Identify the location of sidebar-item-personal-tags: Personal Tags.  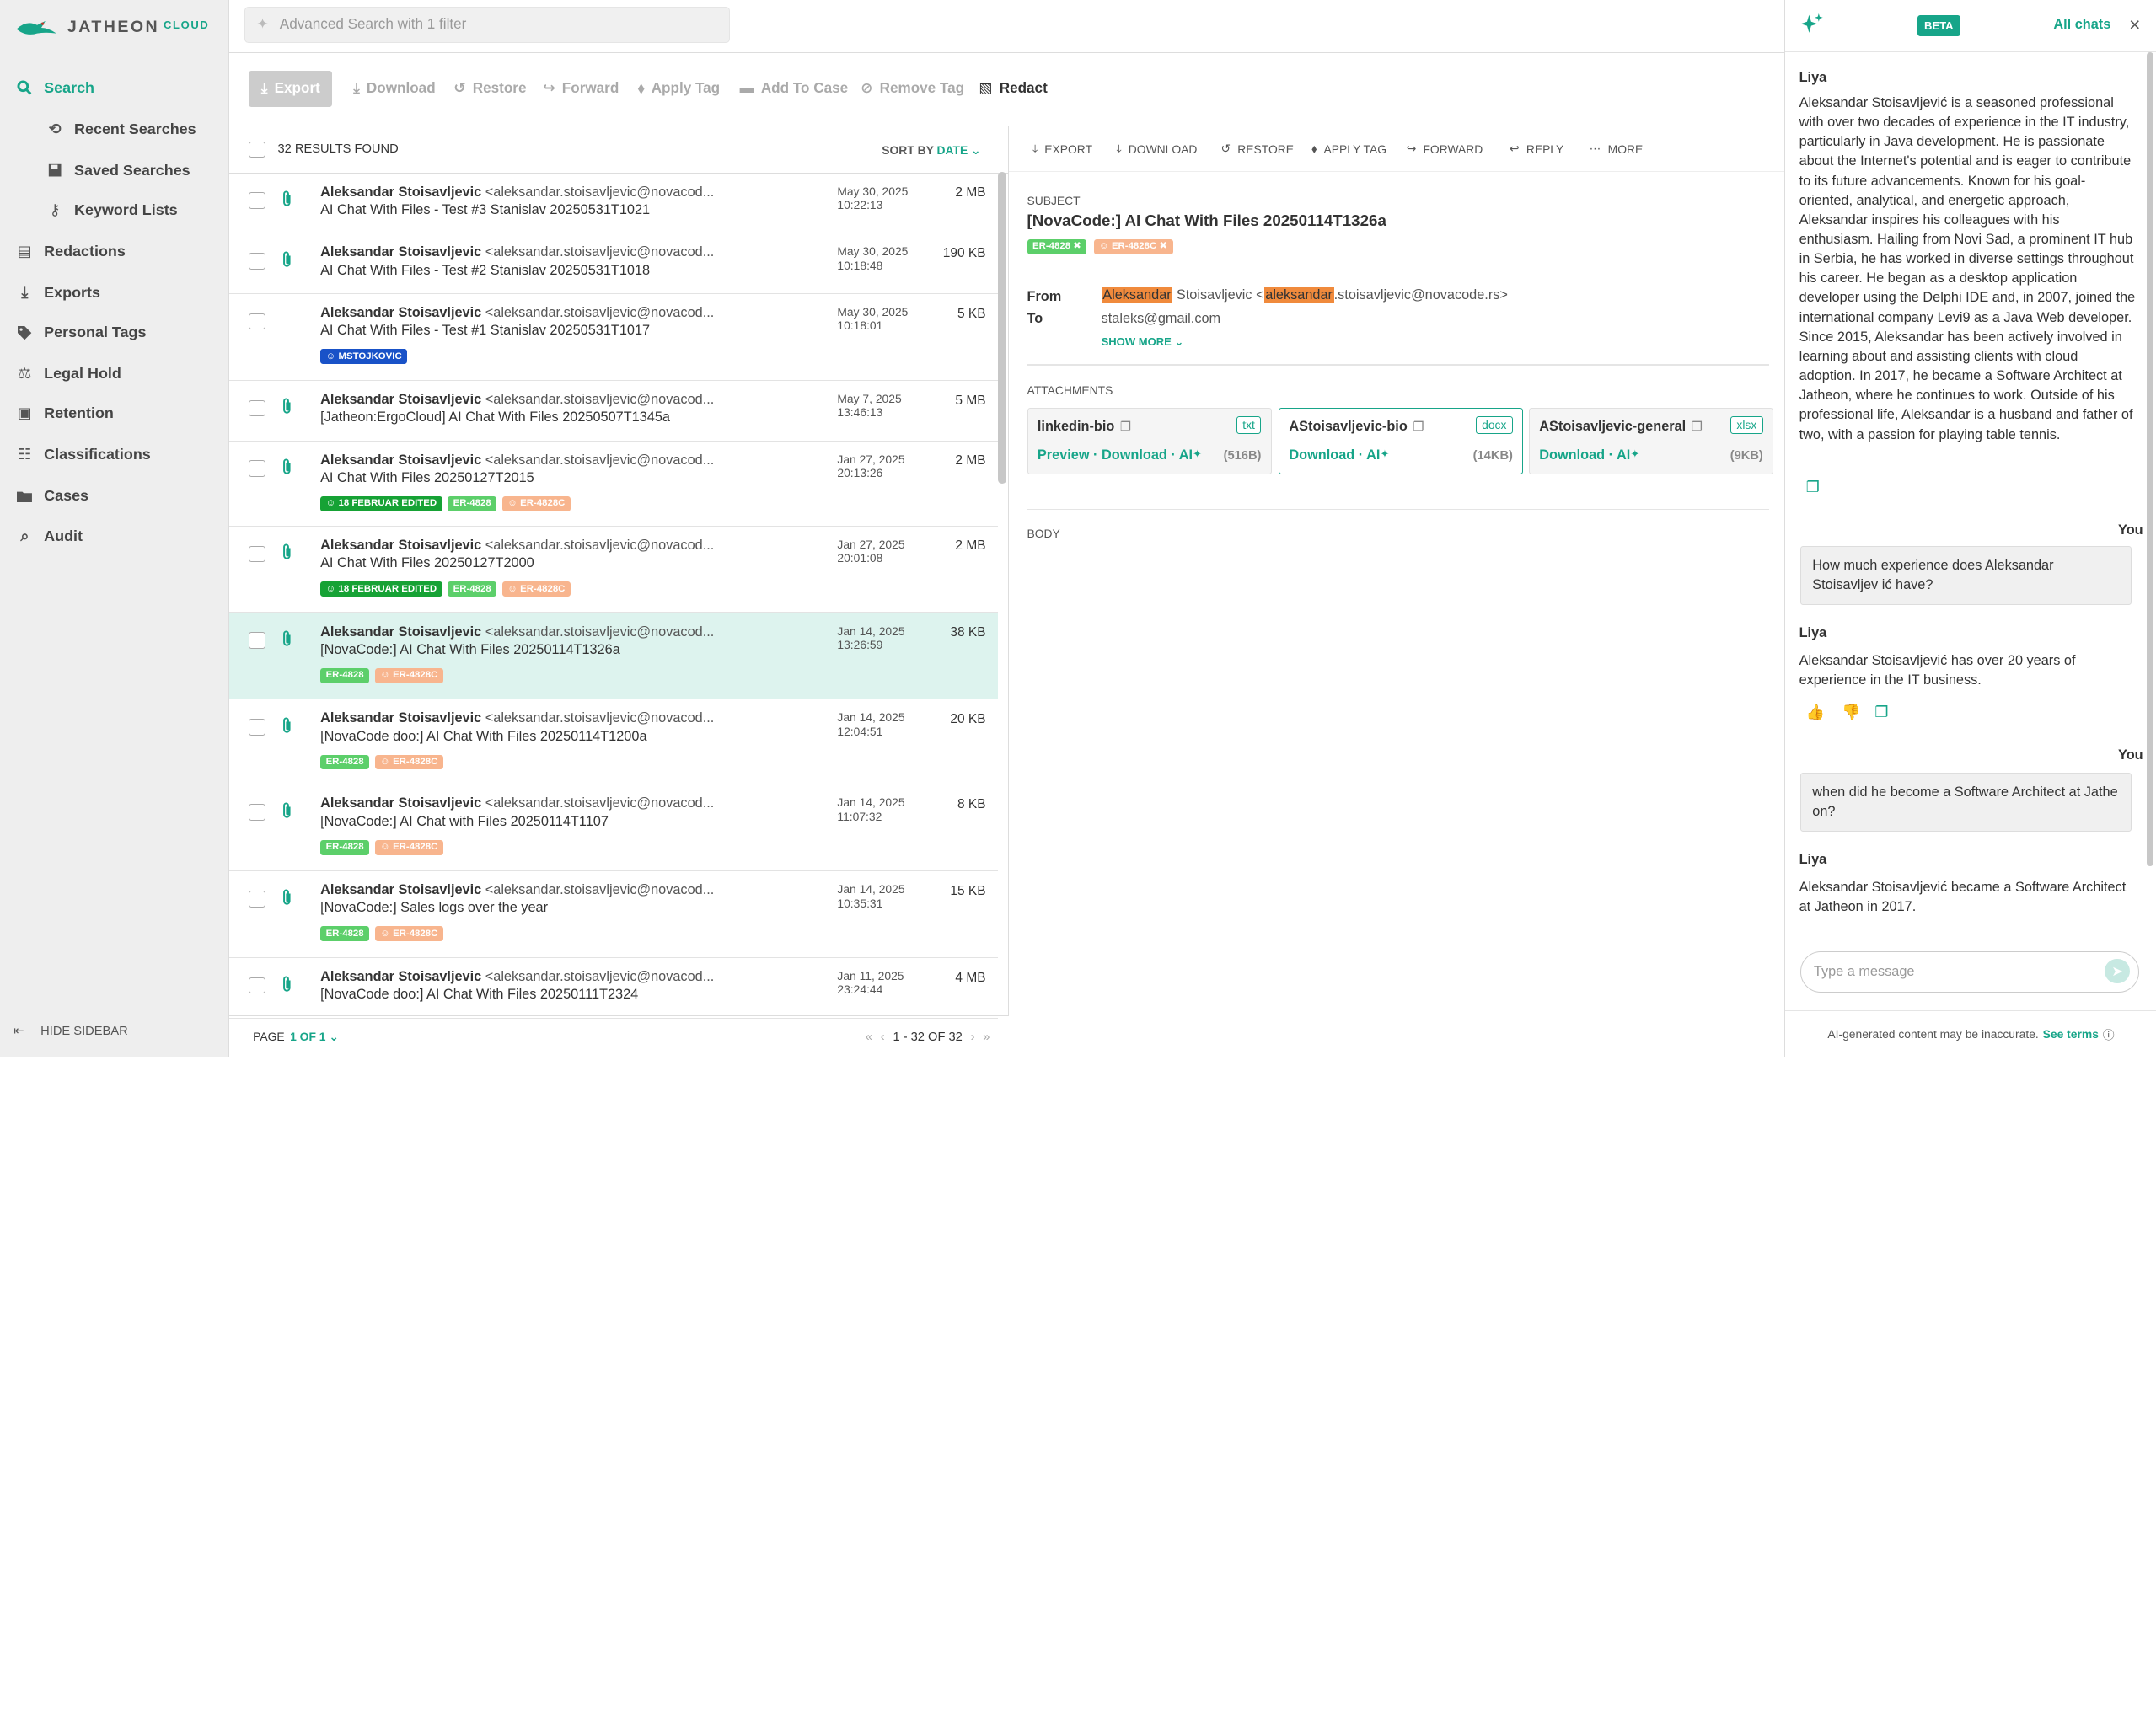
(114, 333).